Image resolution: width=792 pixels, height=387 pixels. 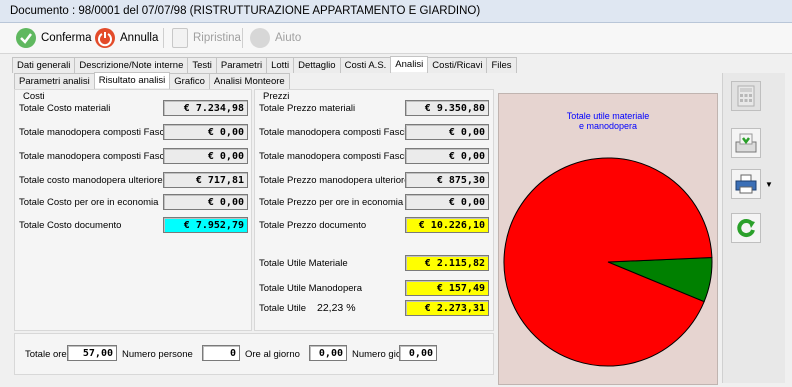 I want to click on prezzi-total-label: Totale Prezzo documento, so click(x=313, y=225).